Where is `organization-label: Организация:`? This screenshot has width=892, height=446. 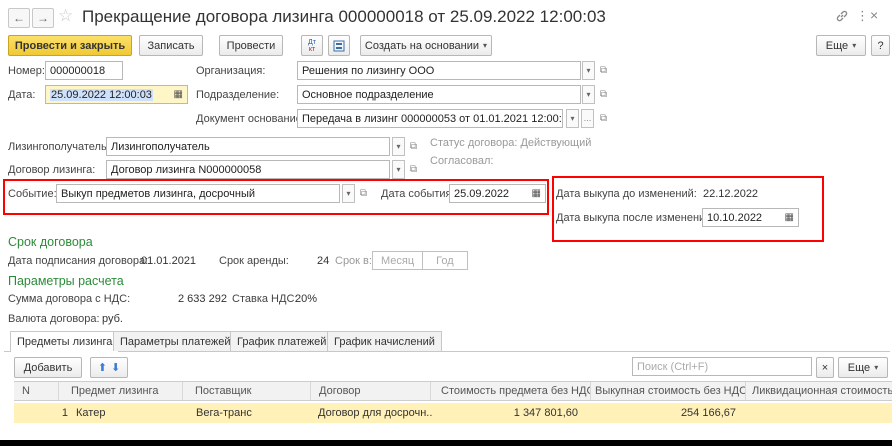
organization-label: Организация: is located at coordinates (231, 71).